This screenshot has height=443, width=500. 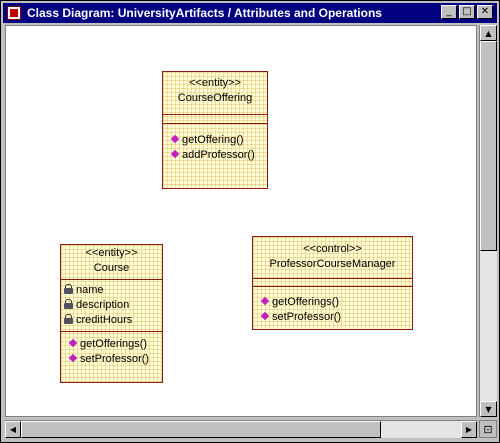 I want to click on operation-item: addProfessor(), so click(x=219, y=154).